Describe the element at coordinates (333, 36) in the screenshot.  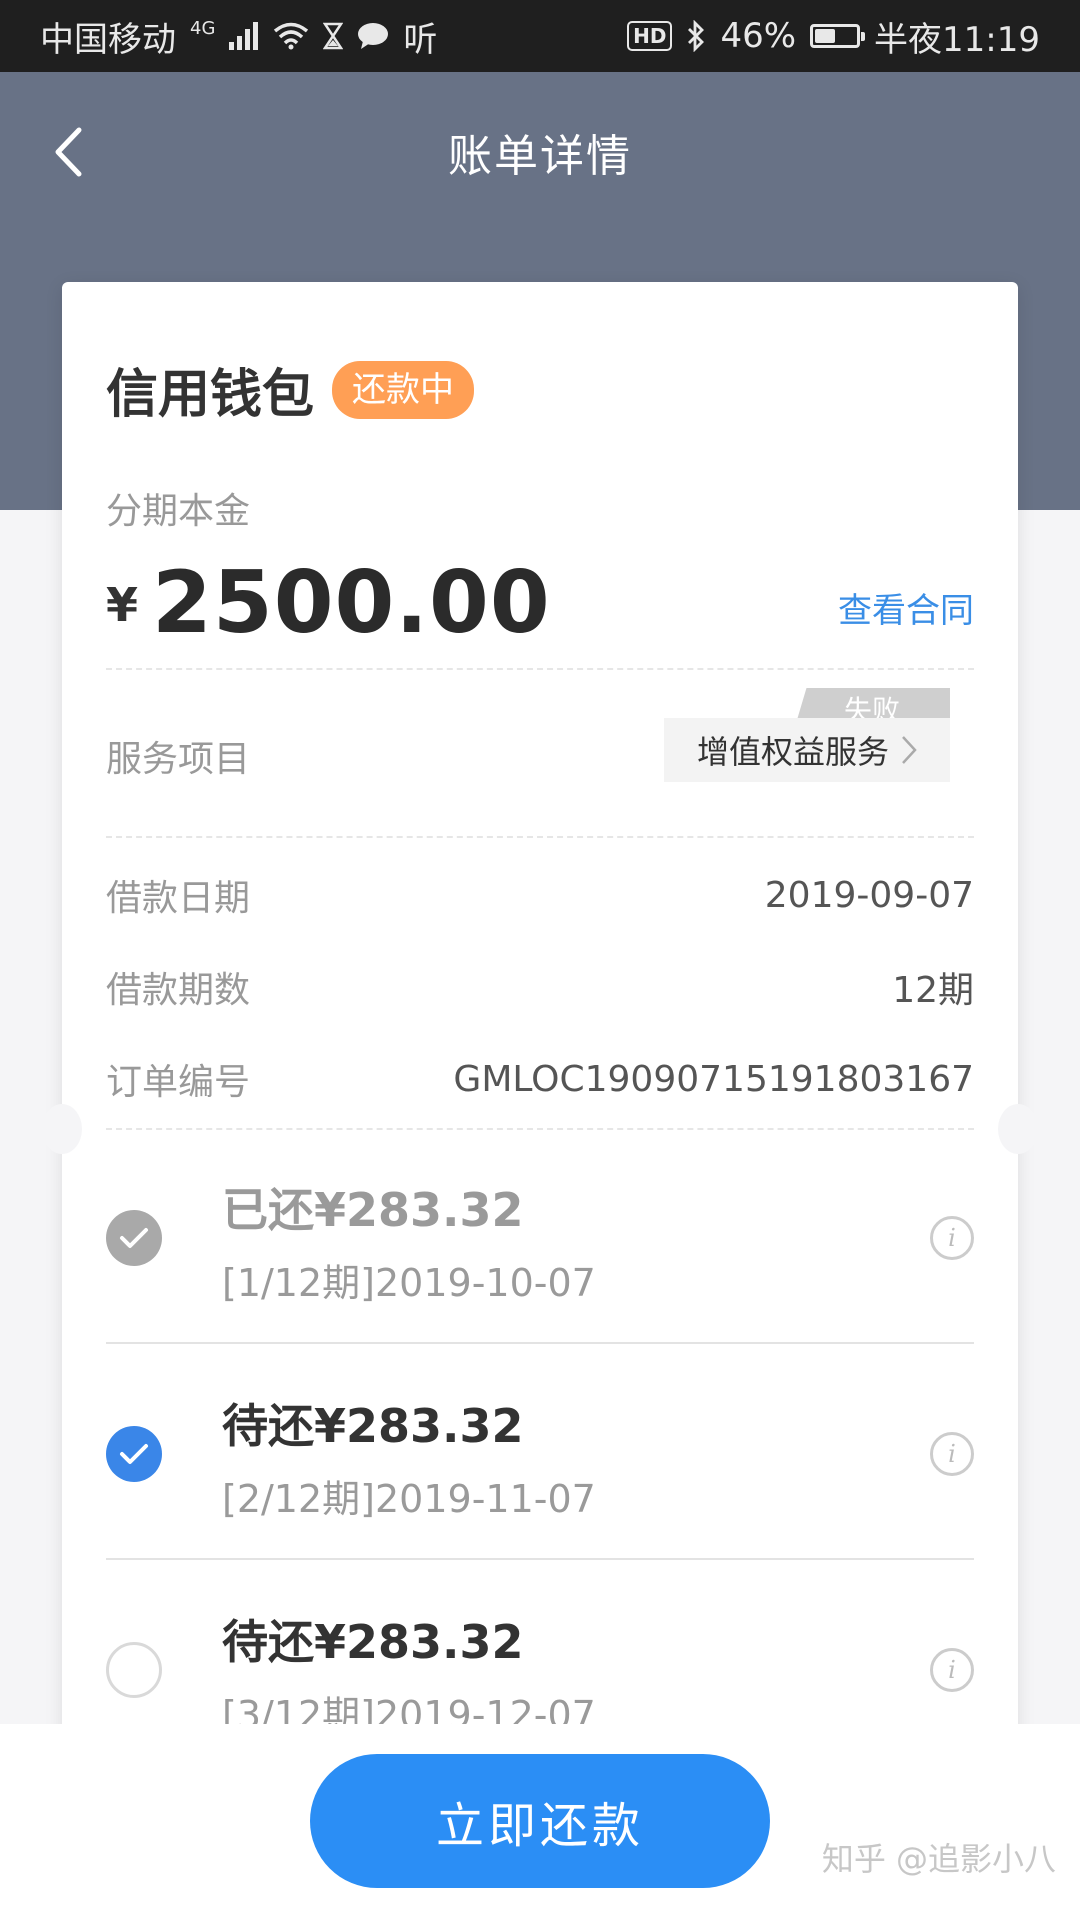
I see `hourglass-icon` at that location.